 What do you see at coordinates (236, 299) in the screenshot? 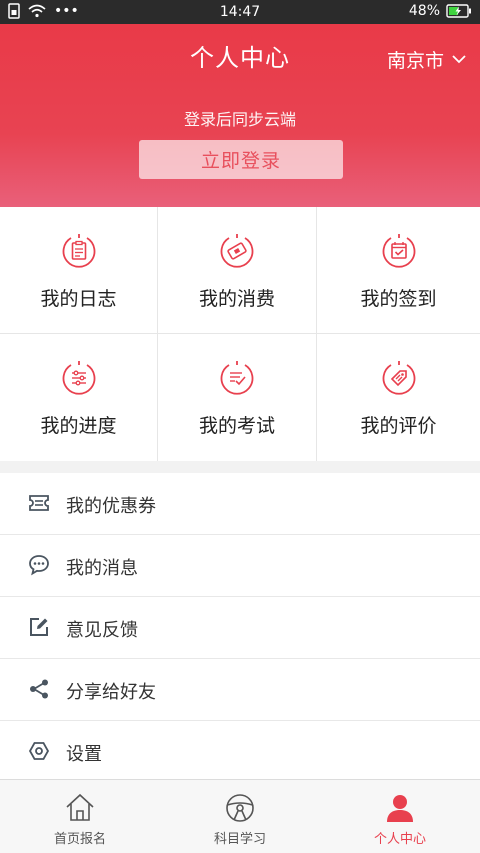
I see `grid-item-label: 我的消费` at bounding box center [236, 299].